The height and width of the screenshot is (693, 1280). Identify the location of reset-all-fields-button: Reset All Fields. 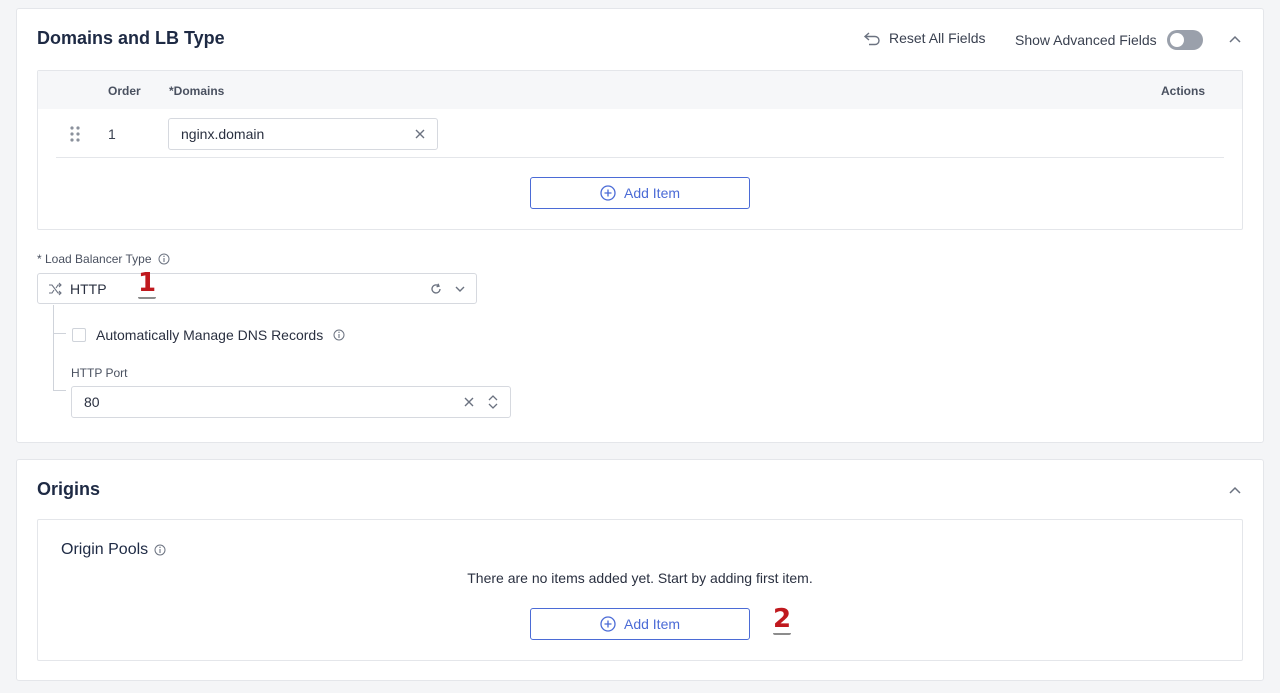
(924, 38).